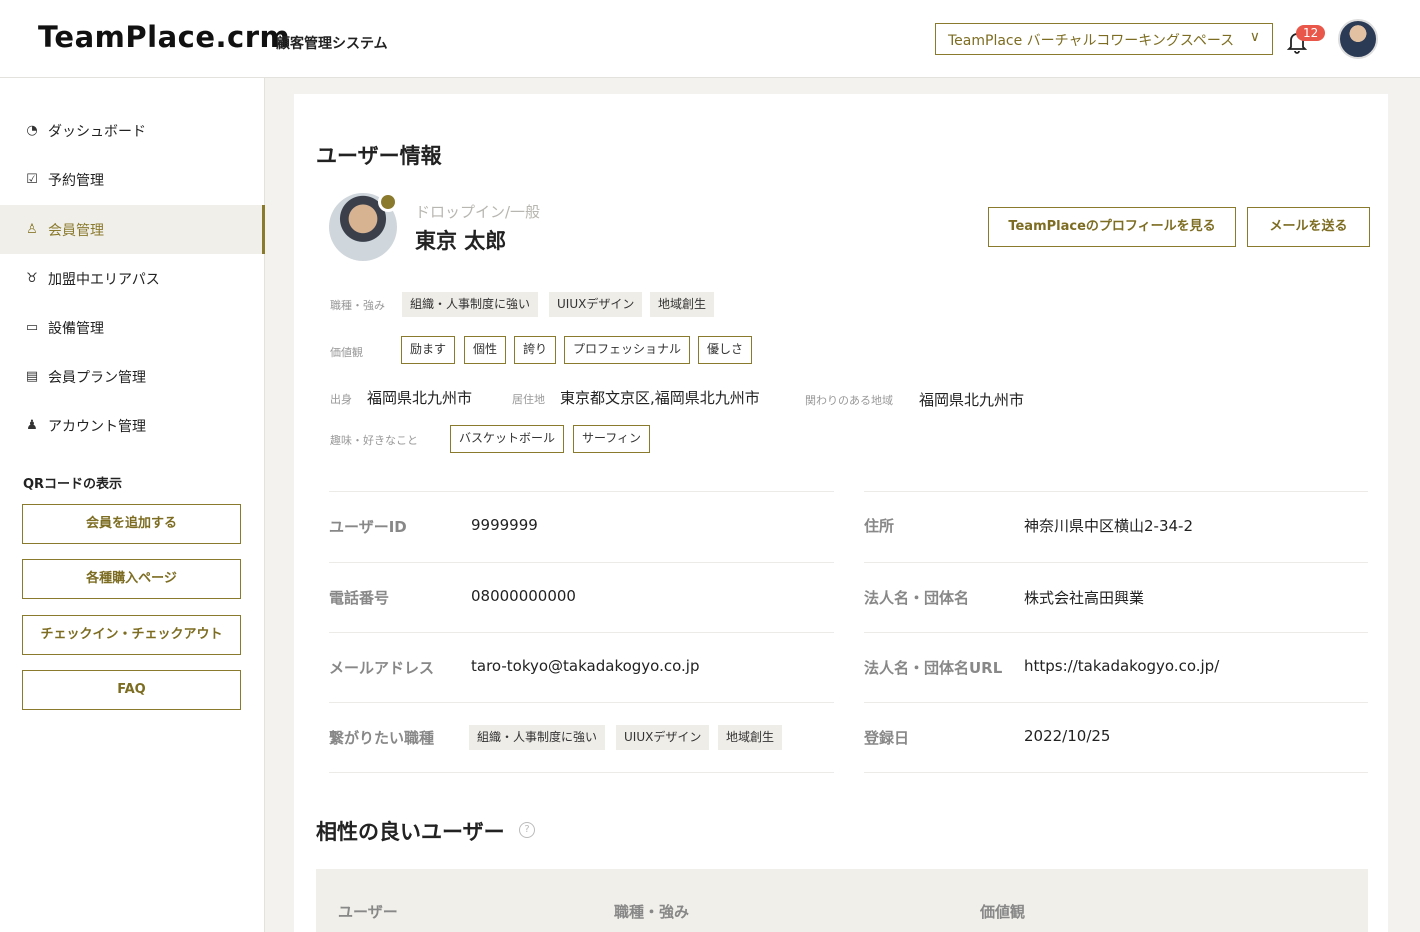 The height and width of the screenshot is (932, 1420). I want to click on sidebar-item-account: ♟ アカウント管理, so click(132, 425).